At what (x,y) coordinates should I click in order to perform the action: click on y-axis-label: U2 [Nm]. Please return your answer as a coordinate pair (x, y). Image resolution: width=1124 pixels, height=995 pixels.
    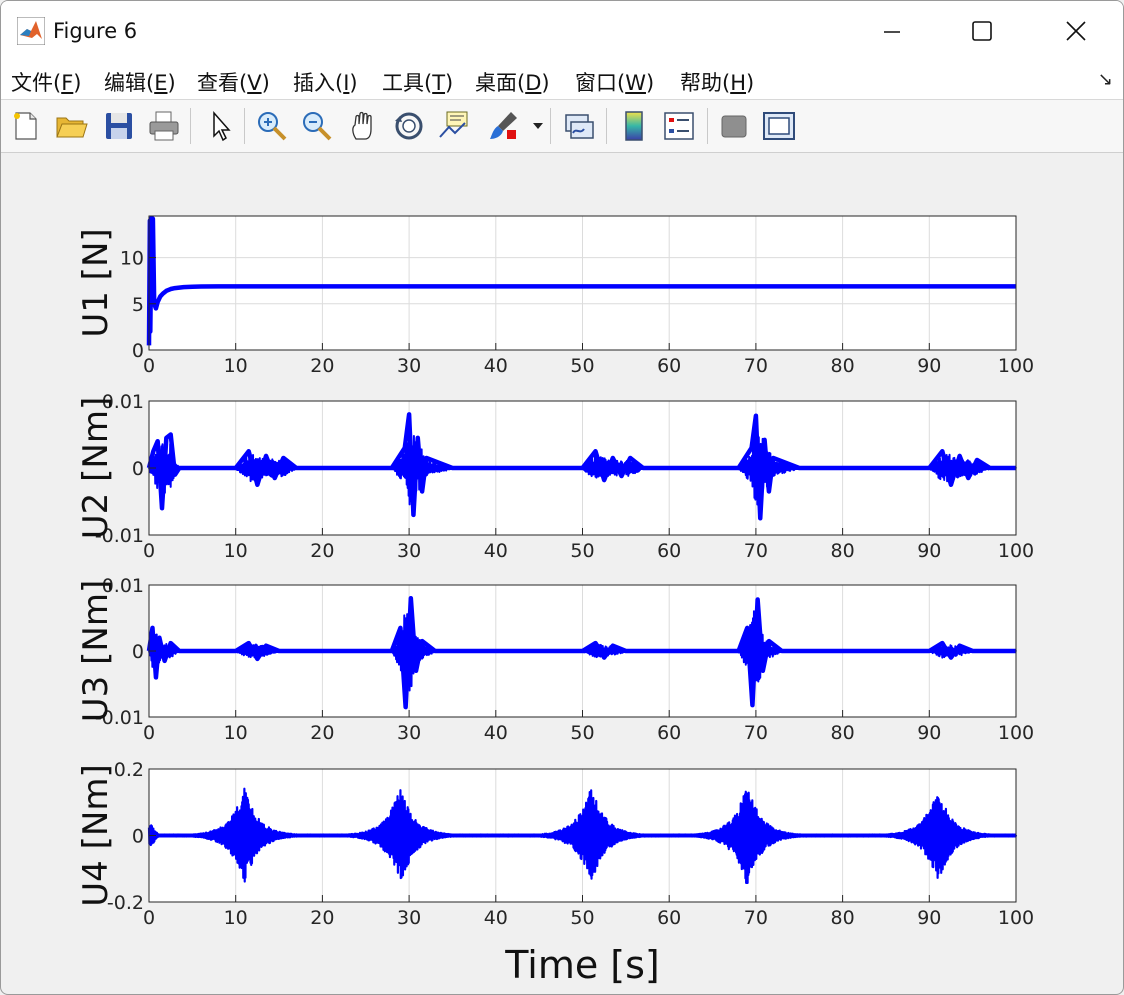
    Looking at the image, I should click on (96, 468).